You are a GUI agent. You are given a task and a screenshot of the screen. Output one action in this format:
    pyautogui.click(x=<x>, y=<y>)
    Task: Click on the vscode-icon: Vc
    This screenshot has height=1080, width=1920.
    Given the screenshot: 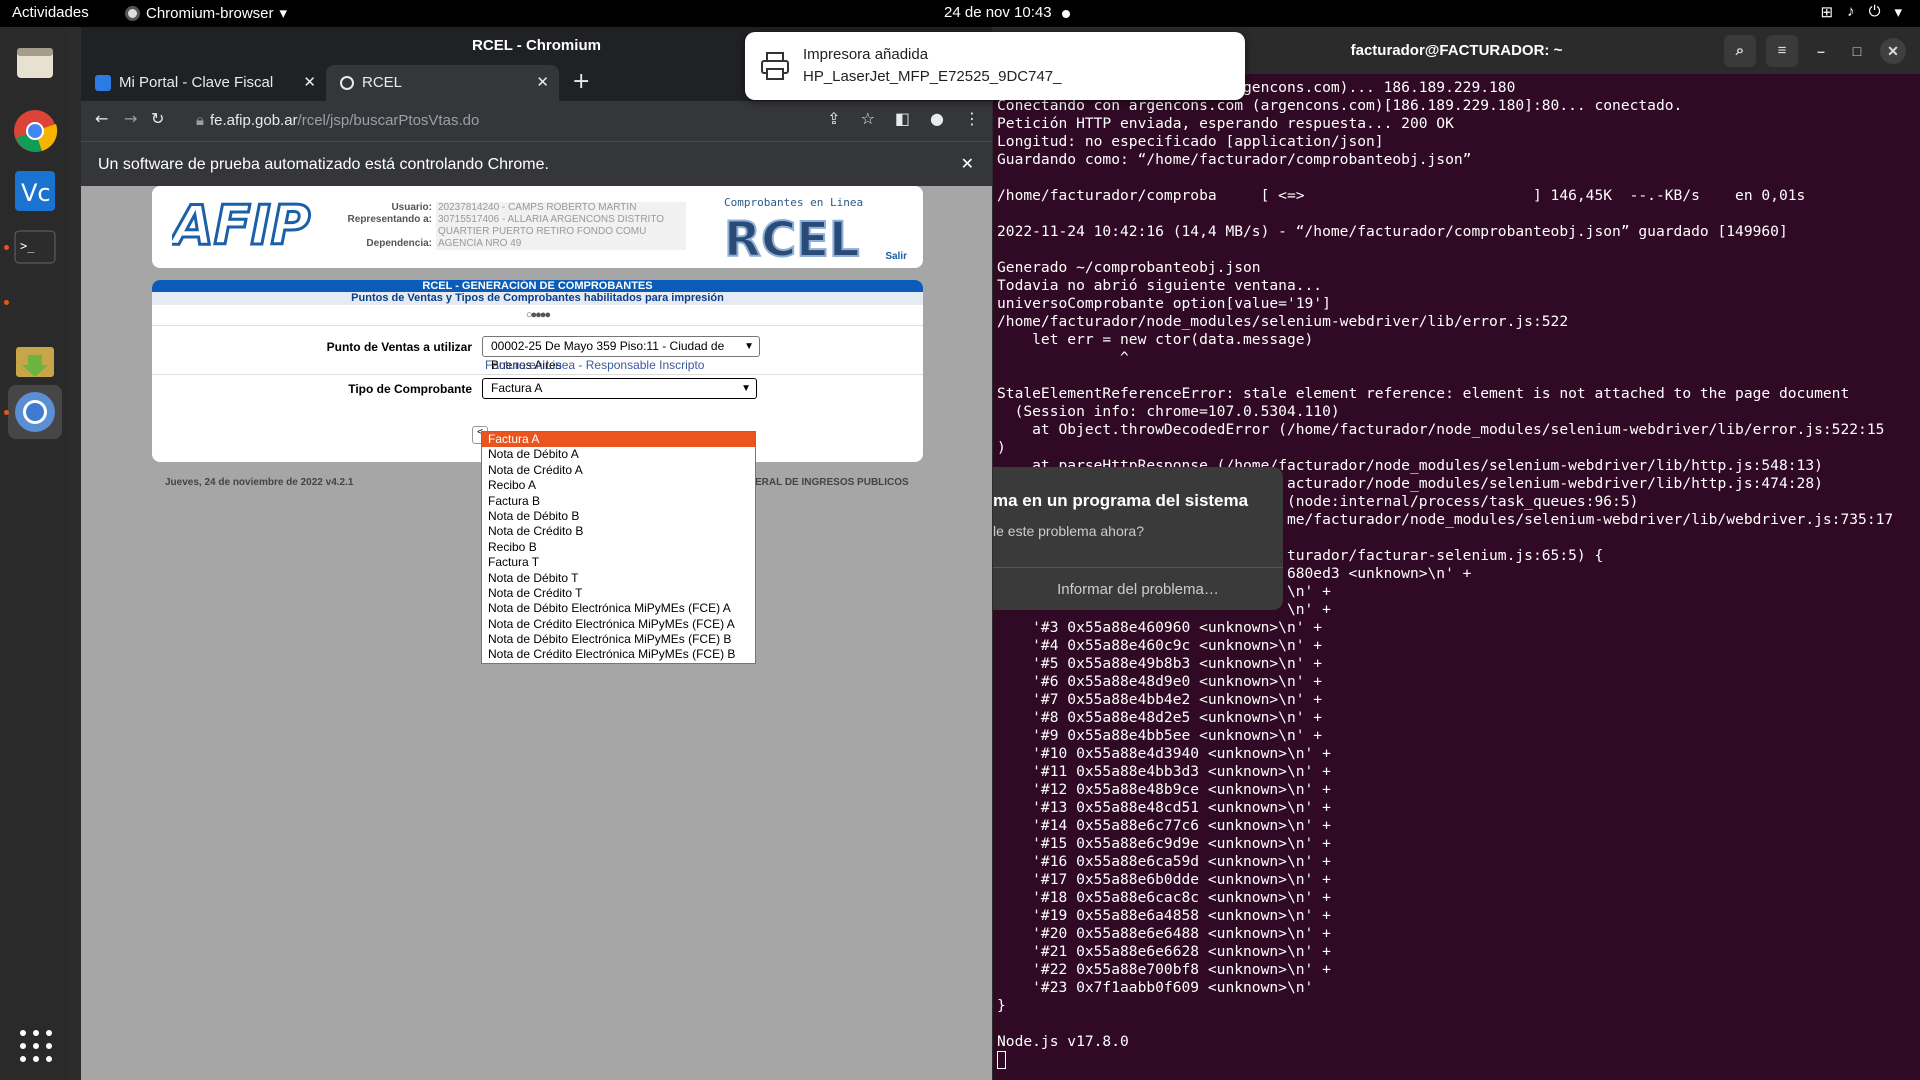 What is the action you would take?
    pyautogui.click(x=35, y=191)
    